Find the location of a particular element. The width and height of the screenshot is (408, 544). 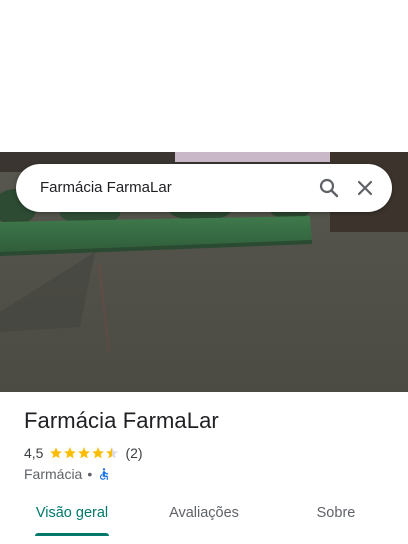

place-tabs: Visão geral Avaliações Sobre is located at coordinates (204, 516).